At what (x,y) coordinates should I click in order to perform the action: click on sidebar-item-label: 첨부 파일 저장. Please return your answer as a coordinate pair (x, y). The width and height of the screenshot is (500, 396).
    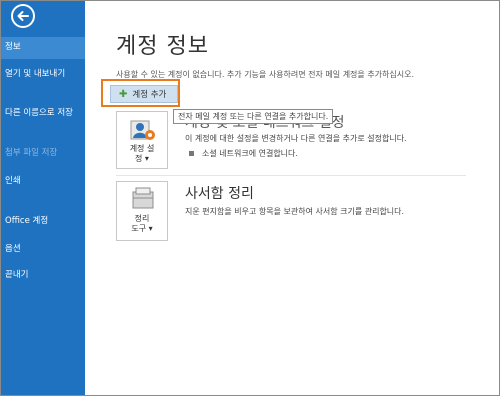
    Looking at the image, I should click on (31, 153).